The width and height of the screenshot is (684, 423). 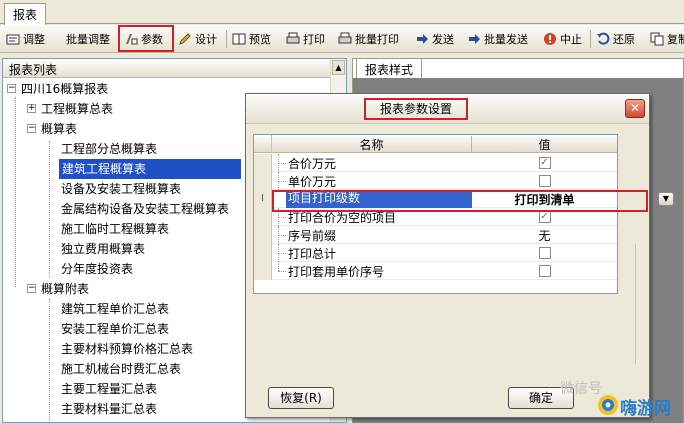 I want to click on tree-item: 主要材料预算价格汇总表, so click(x=127, y=349).